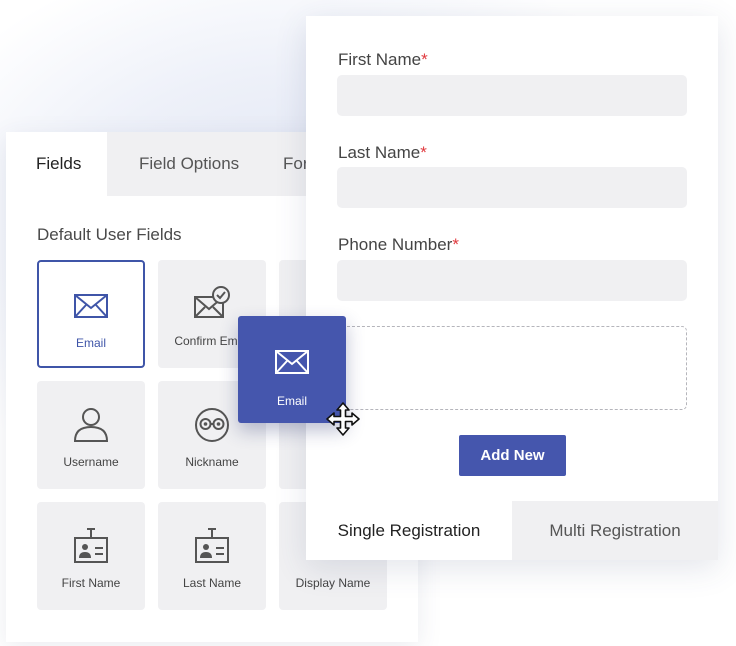 The image size is (736, 646). I want to click on tab-single-registration: Single Registration, so click(409, 530).